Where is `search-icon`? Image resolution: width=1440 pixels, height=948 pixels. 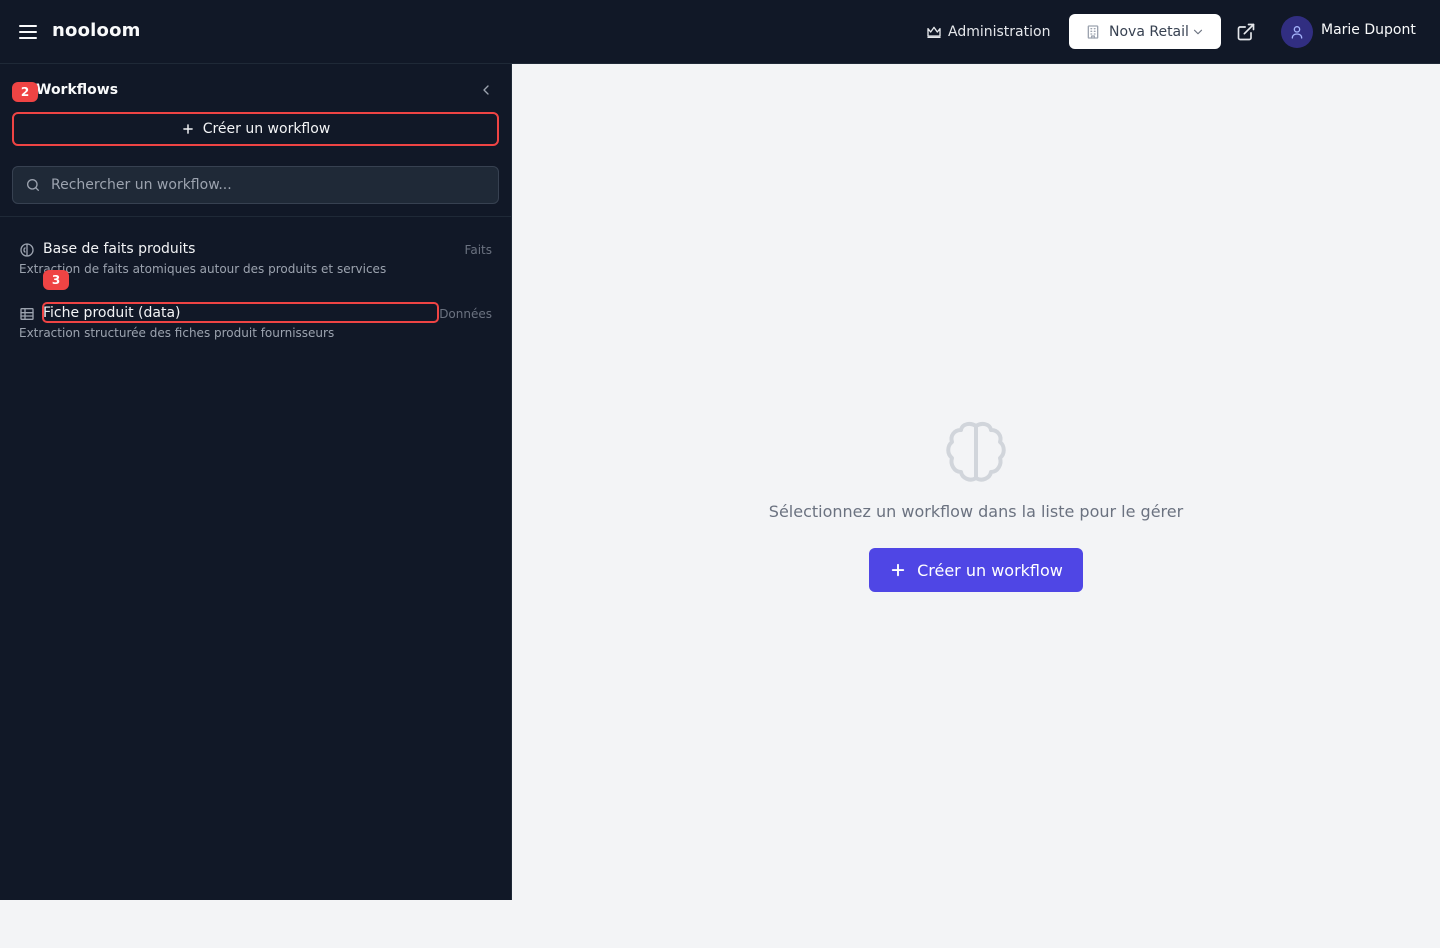
search-icon is located at coordinates (33, 185).